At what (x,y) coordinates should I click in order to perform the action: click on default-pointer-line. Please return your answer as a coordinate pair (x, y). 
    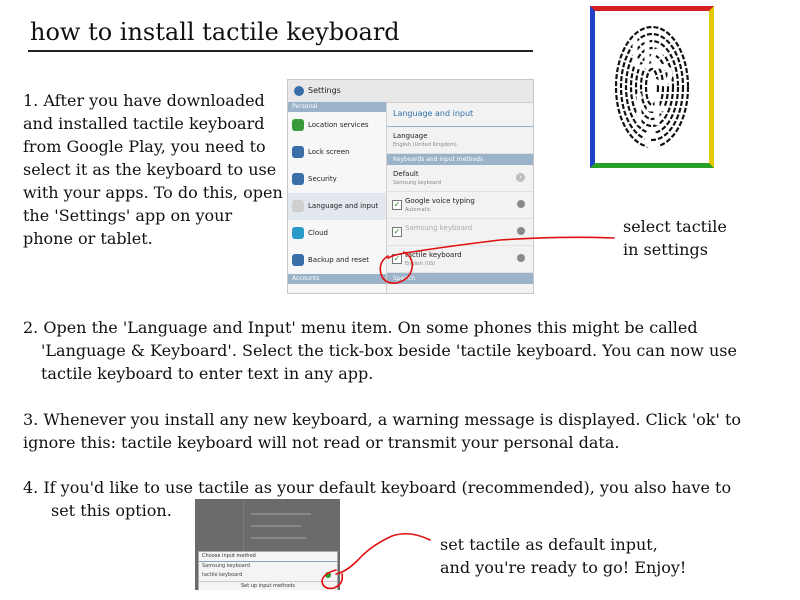
    Looking at the image, I should click on (383, 553).